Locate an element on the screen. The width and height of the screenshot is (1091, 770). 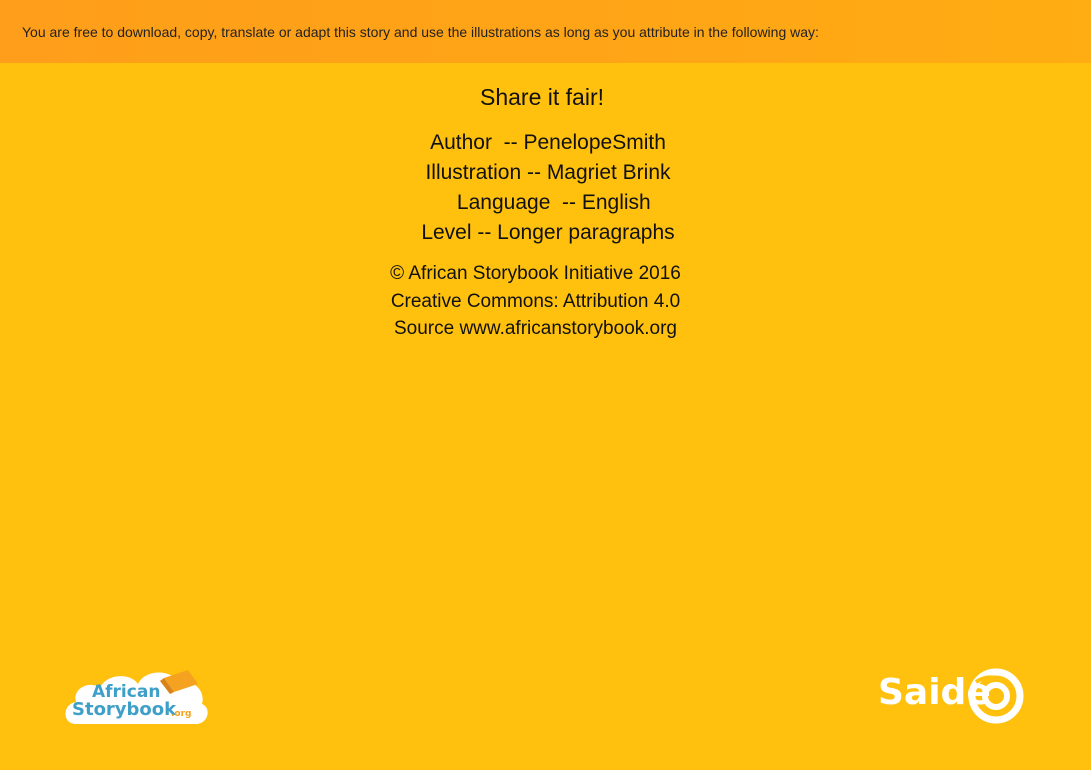
language-credit: Language -- English is located at coordinates (548, 202).